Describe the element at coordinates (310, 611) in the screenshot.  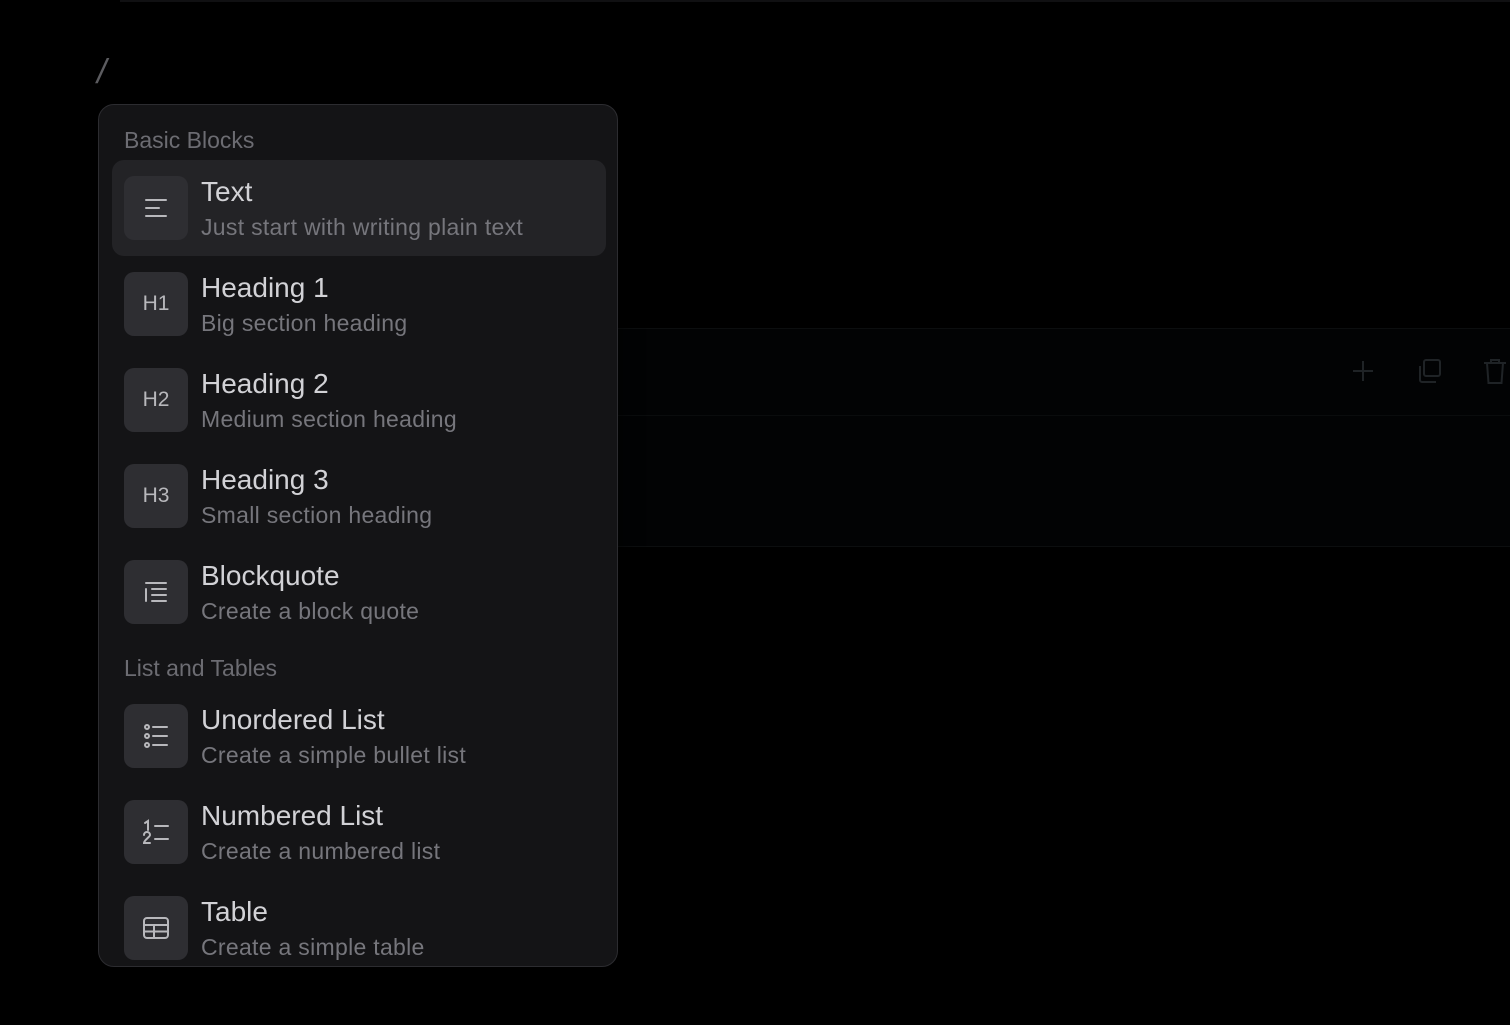
I see `menu-item-description: Create a block quote` at that location.